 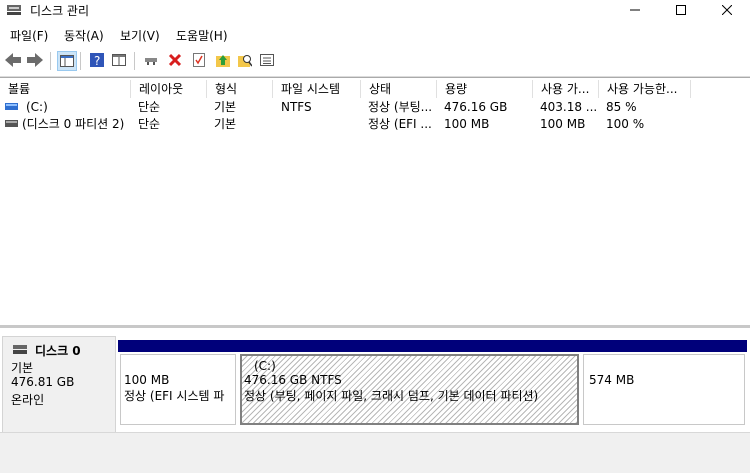 I want to click on minimize-icon, so click(x=635, y=10).